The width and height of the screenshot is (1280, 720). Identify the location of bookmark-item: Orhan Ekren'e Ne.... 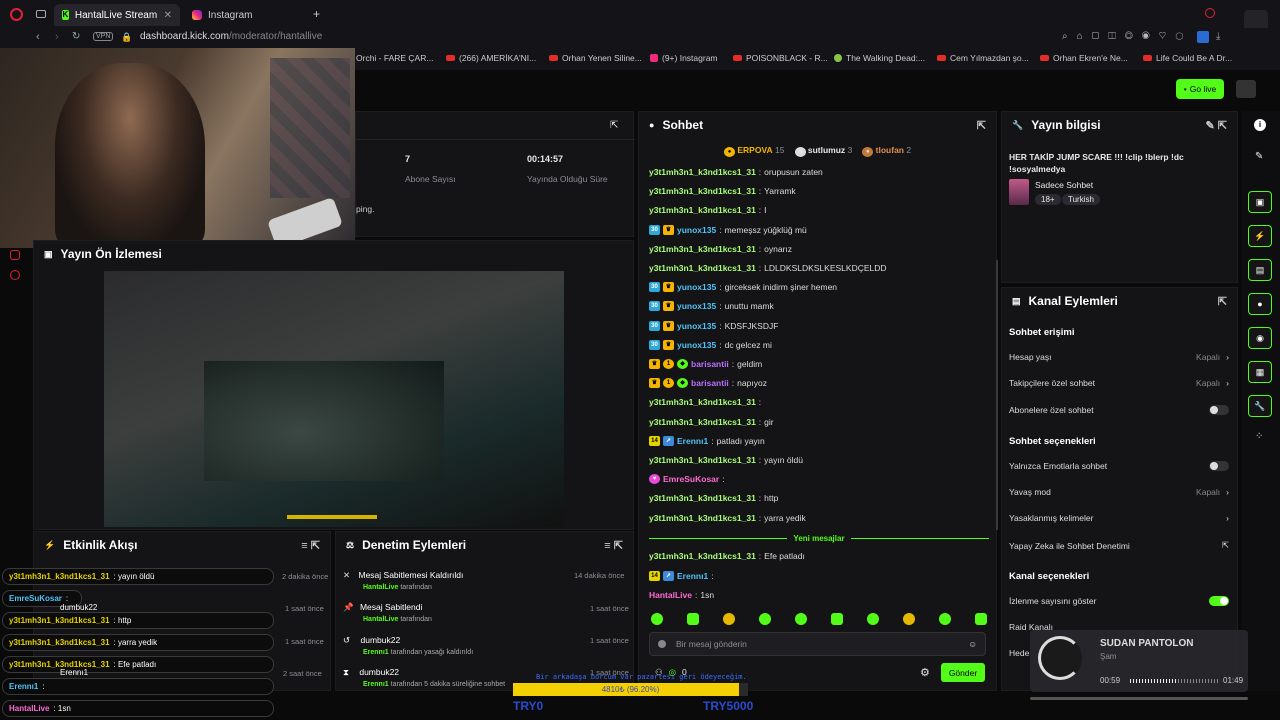
(1084, 58).